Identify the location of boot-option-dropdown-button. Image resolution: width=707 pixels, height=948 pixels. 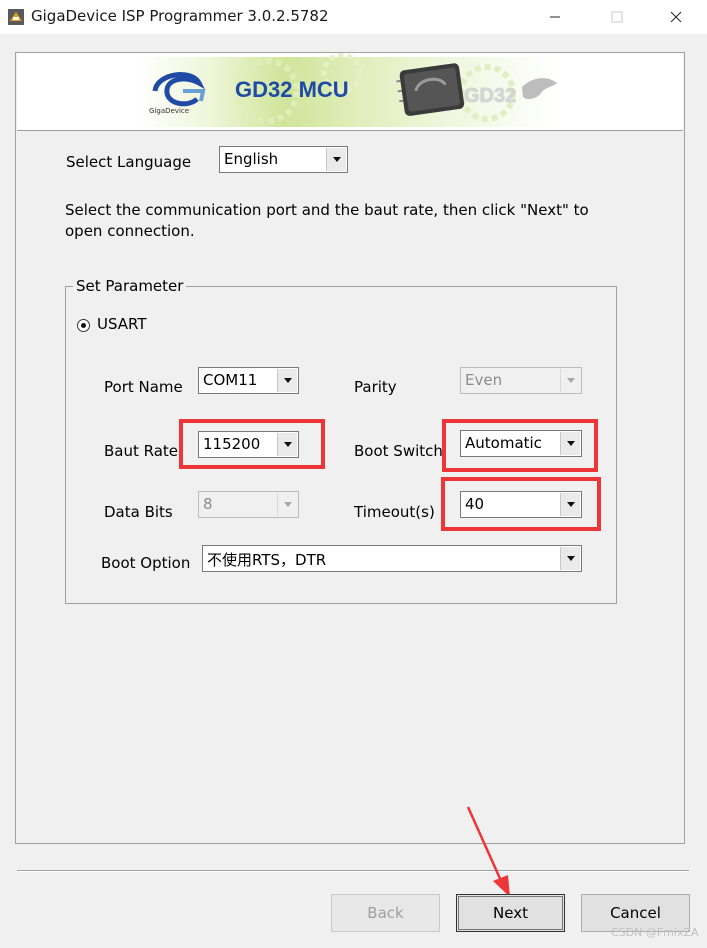
(570, 558).